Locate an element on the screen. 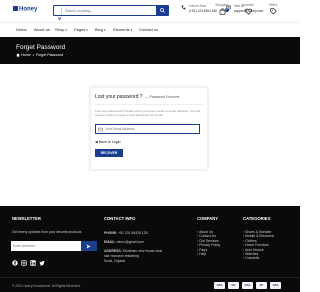 The height and width of the screenshot is (292, 320). mail-icon is located at coordinates (100, 129).